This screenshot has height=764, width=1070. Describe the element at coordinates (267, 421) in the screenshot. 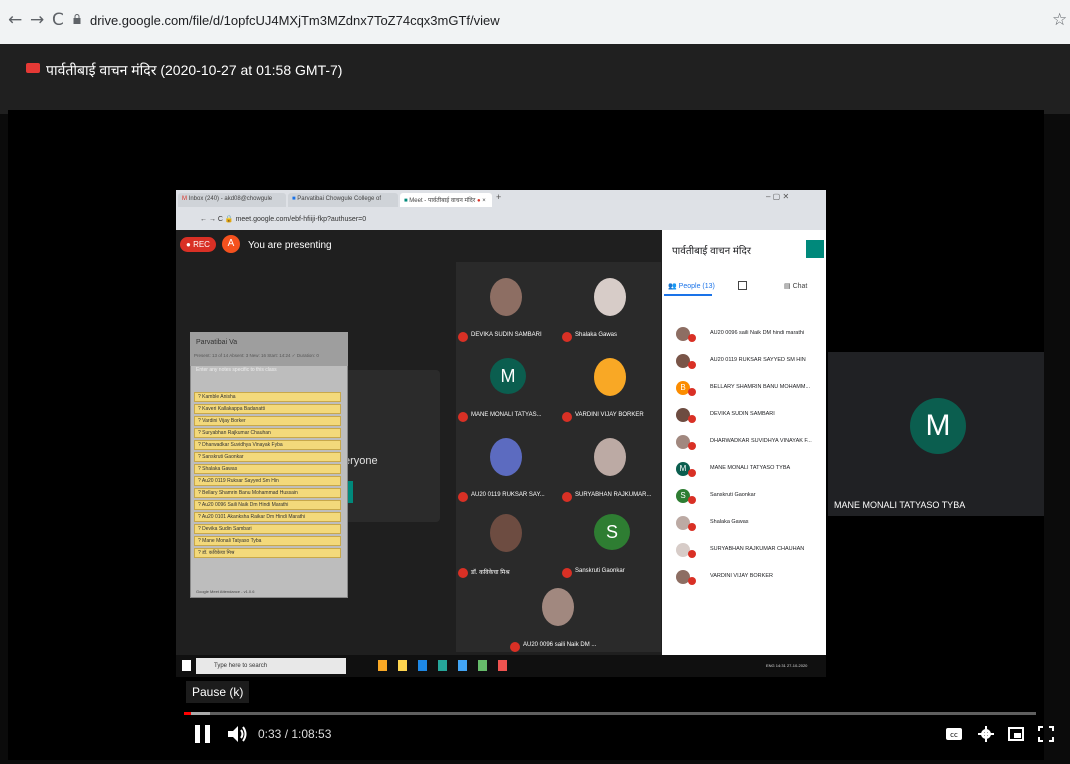

I see `attendance-item: ? Vardini Vijay Borker` at that location.